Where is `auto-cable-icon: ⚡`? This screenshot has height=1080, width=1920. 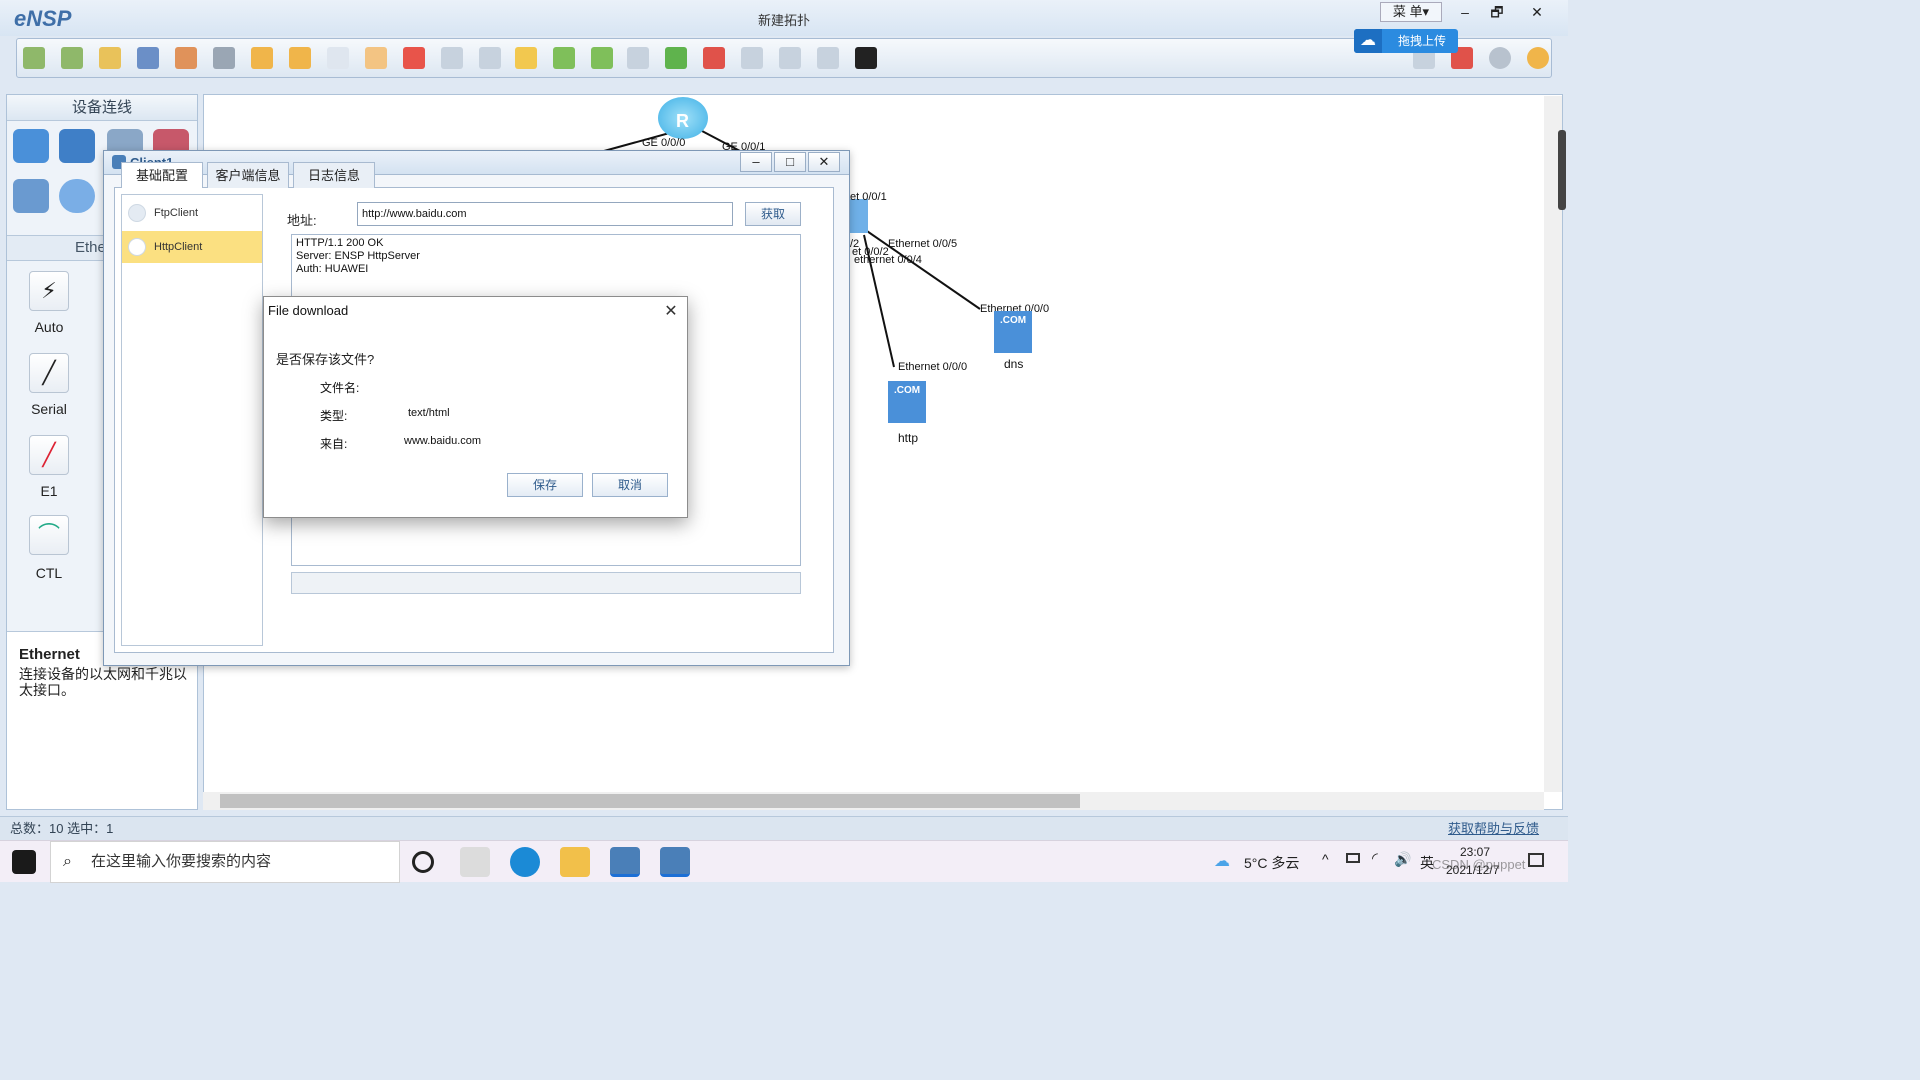 auto-cable-icon: ⚡ is located at coordinates (49, 291).